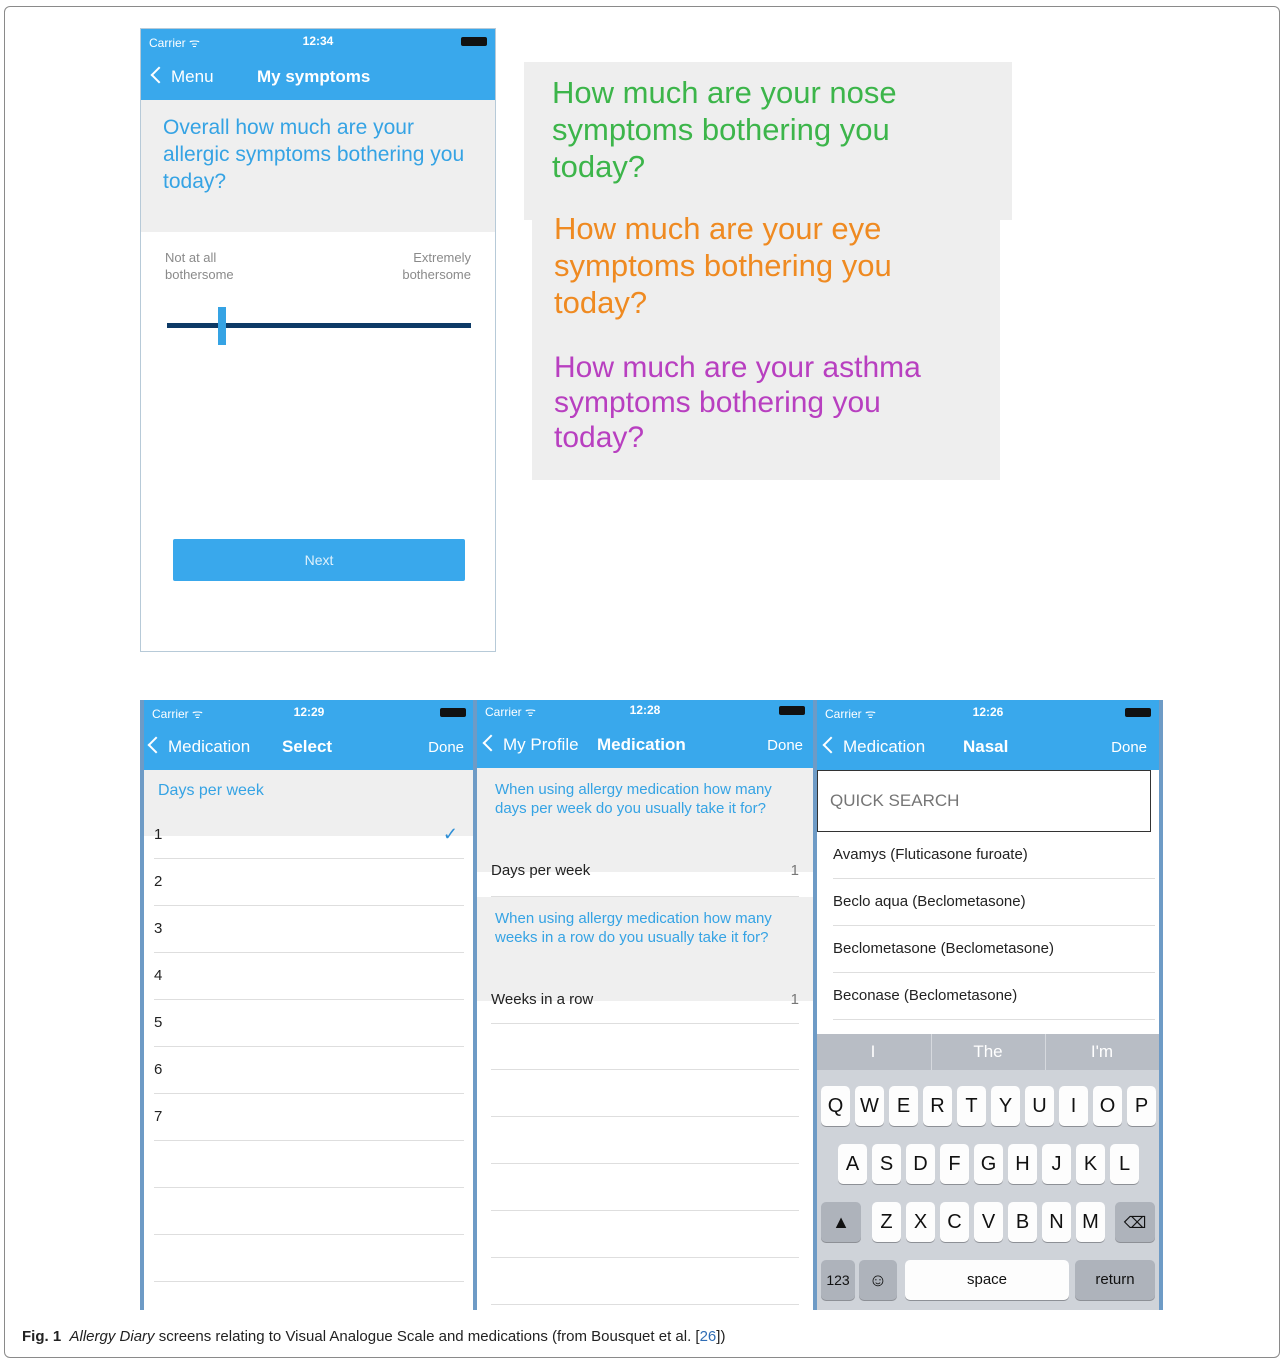  I want to click on key: M, so click(1090, 1222).